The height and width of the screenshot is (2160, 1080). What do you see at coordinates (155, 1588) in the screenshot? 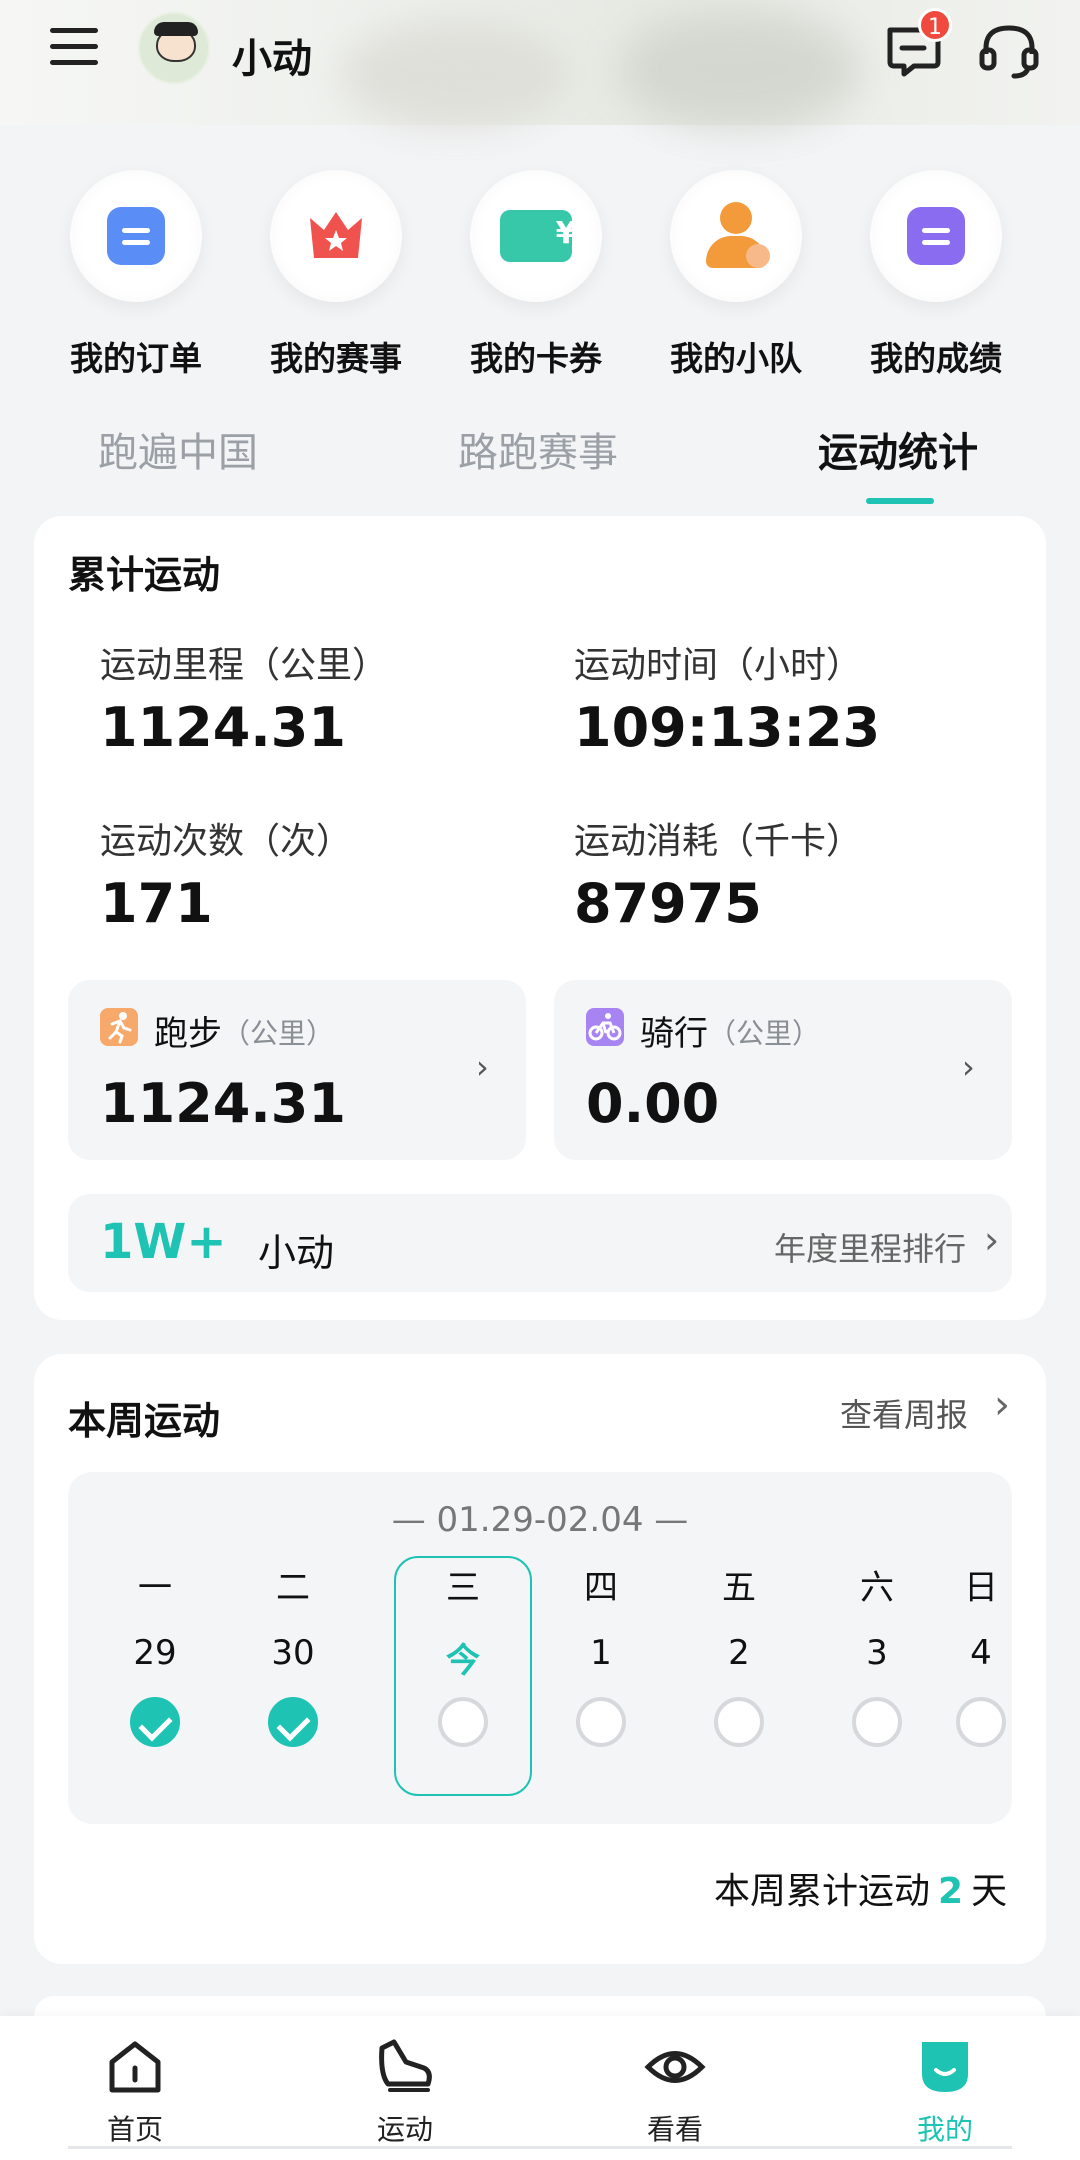
I see `day-name: 一` at bounding box center [155, 1588].